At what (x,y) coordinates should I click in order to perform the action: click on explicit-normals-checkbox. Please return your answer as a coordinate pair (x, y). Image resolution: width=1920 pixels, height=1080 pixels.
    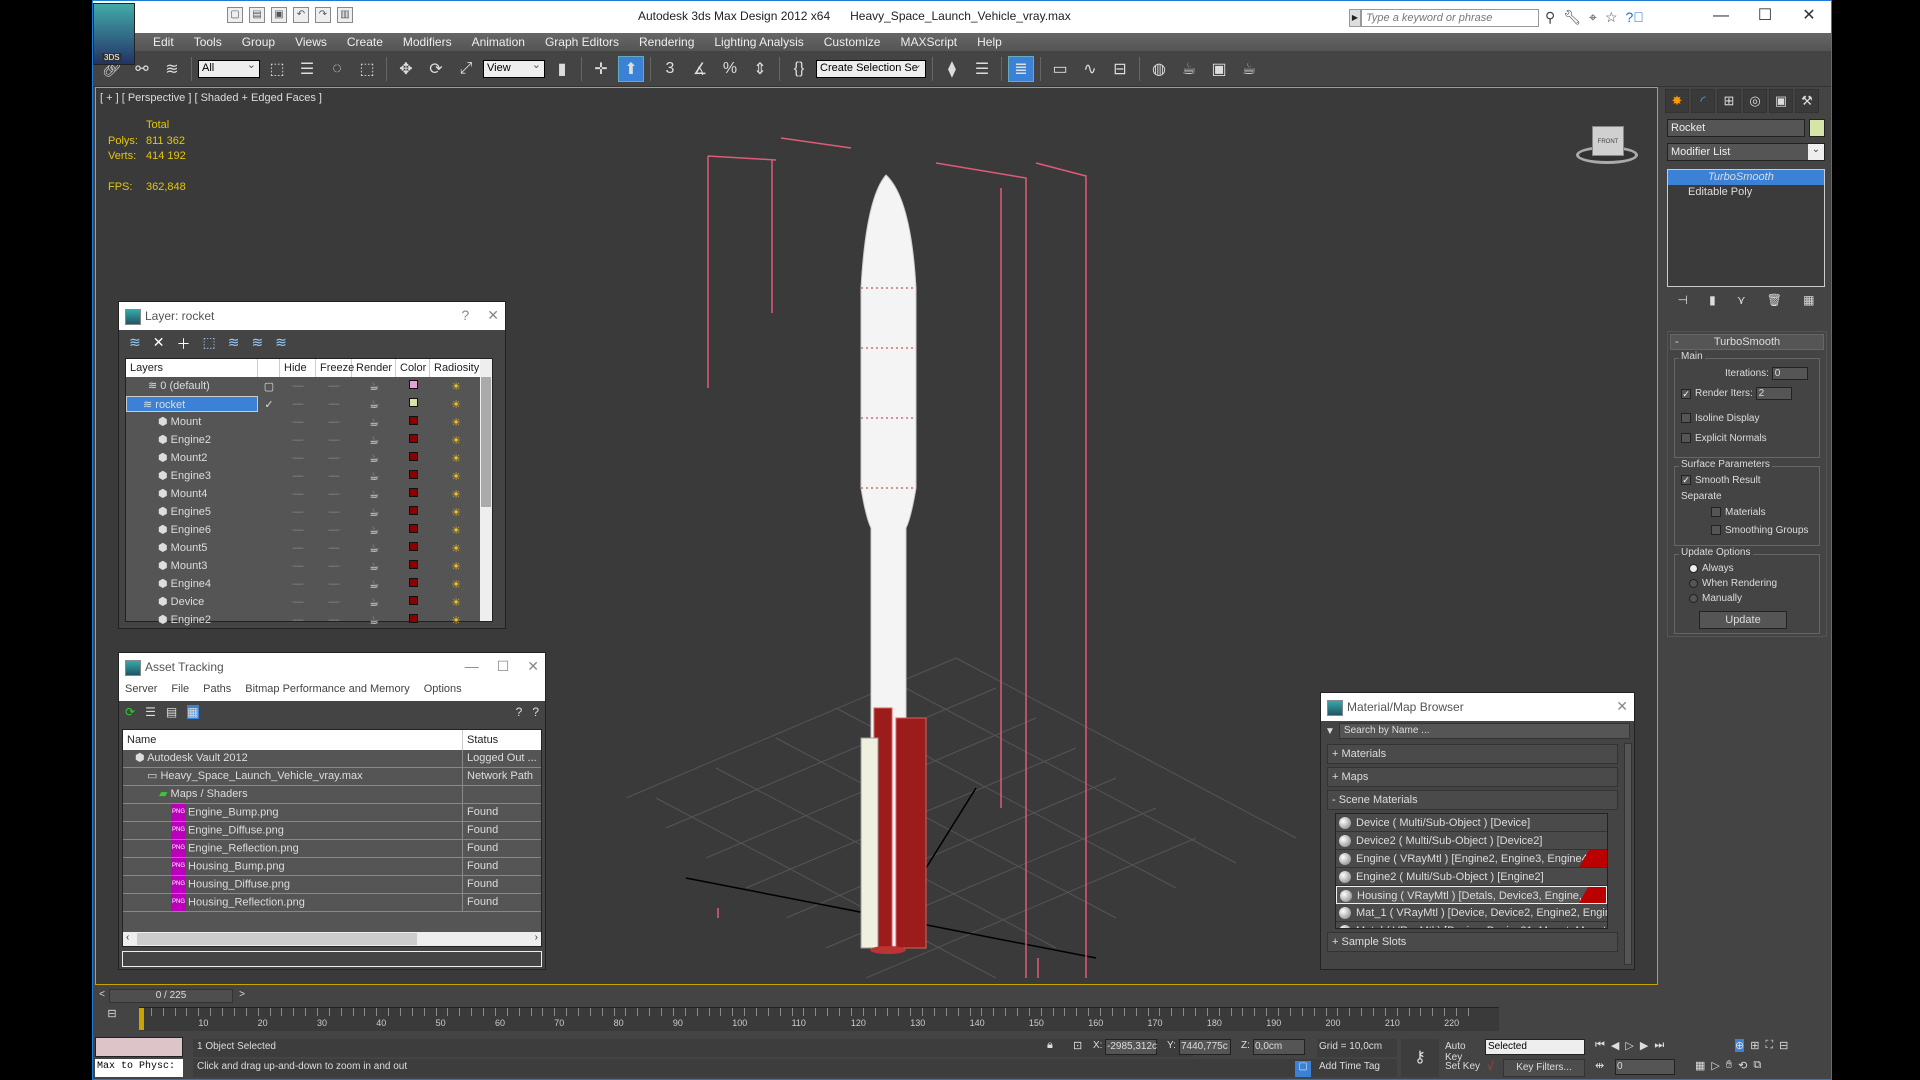
    Looking at the image, I should click on (1686, 438).